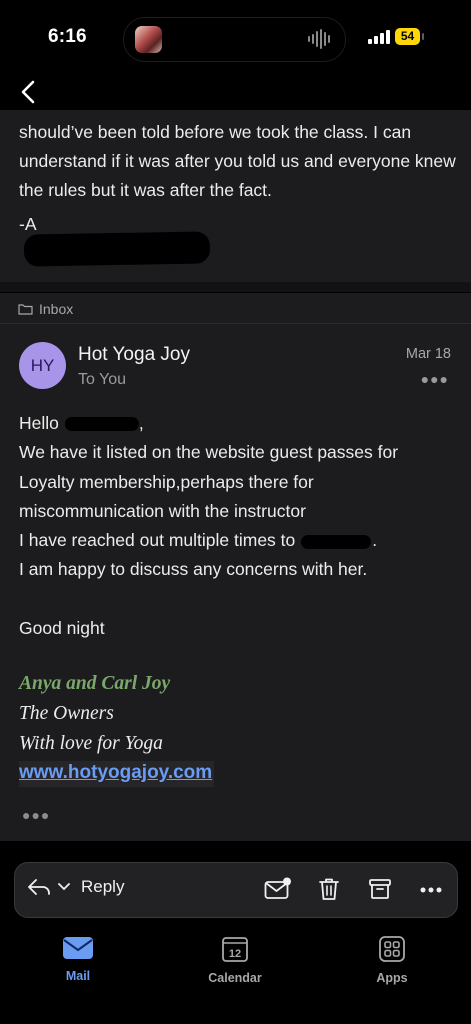  What do you see at coordinates (278, 889) in the screenshot?
I see `mark-unread-icon` at bounding box center [278, 889].